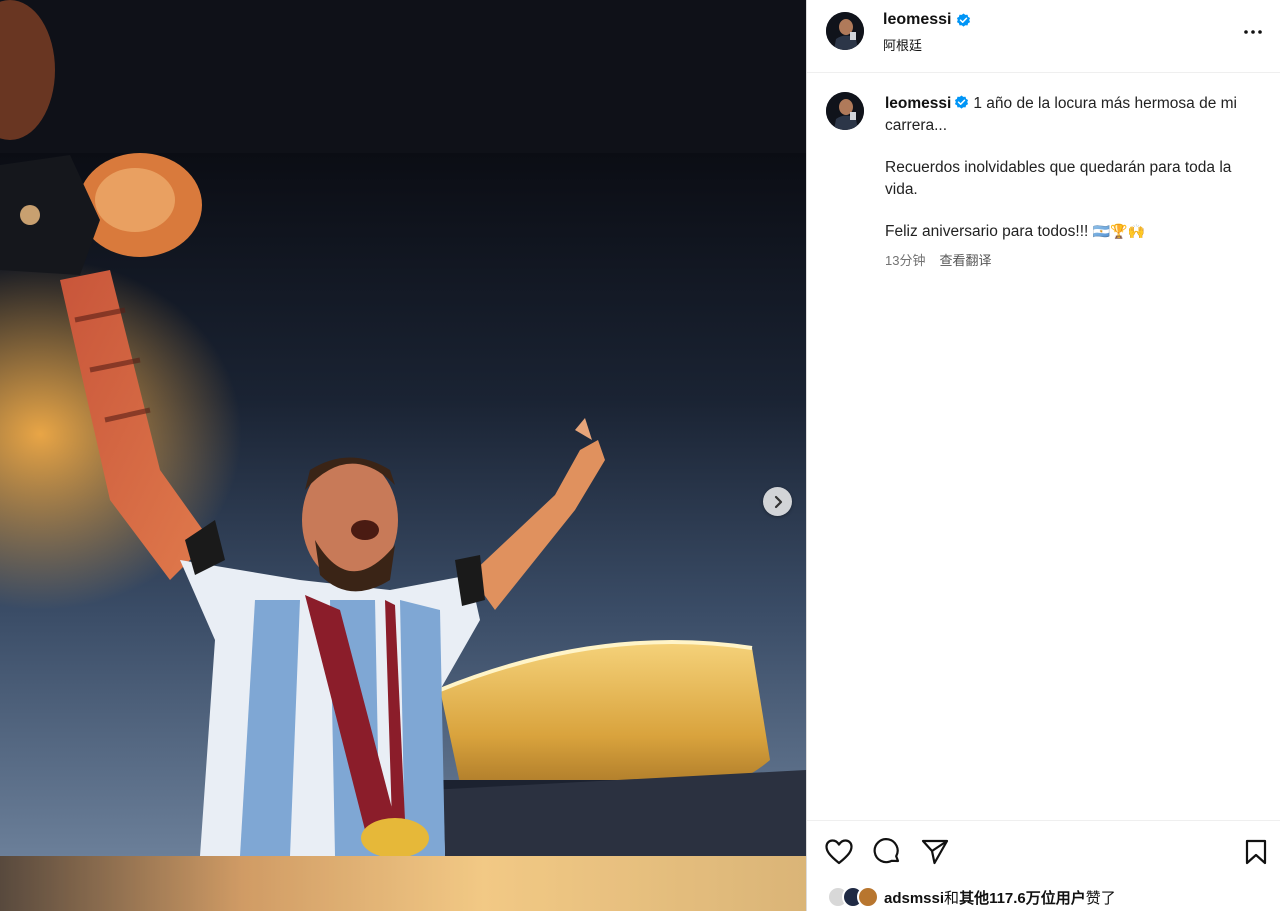  I want to click on bookmark-icon, so click(1256, 852).